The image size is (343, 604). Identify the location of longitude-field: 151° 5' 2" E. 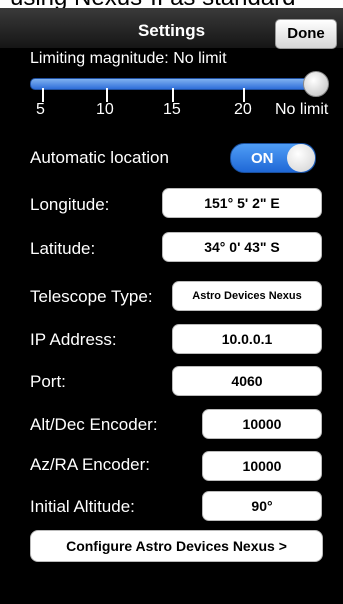
(242, 203).